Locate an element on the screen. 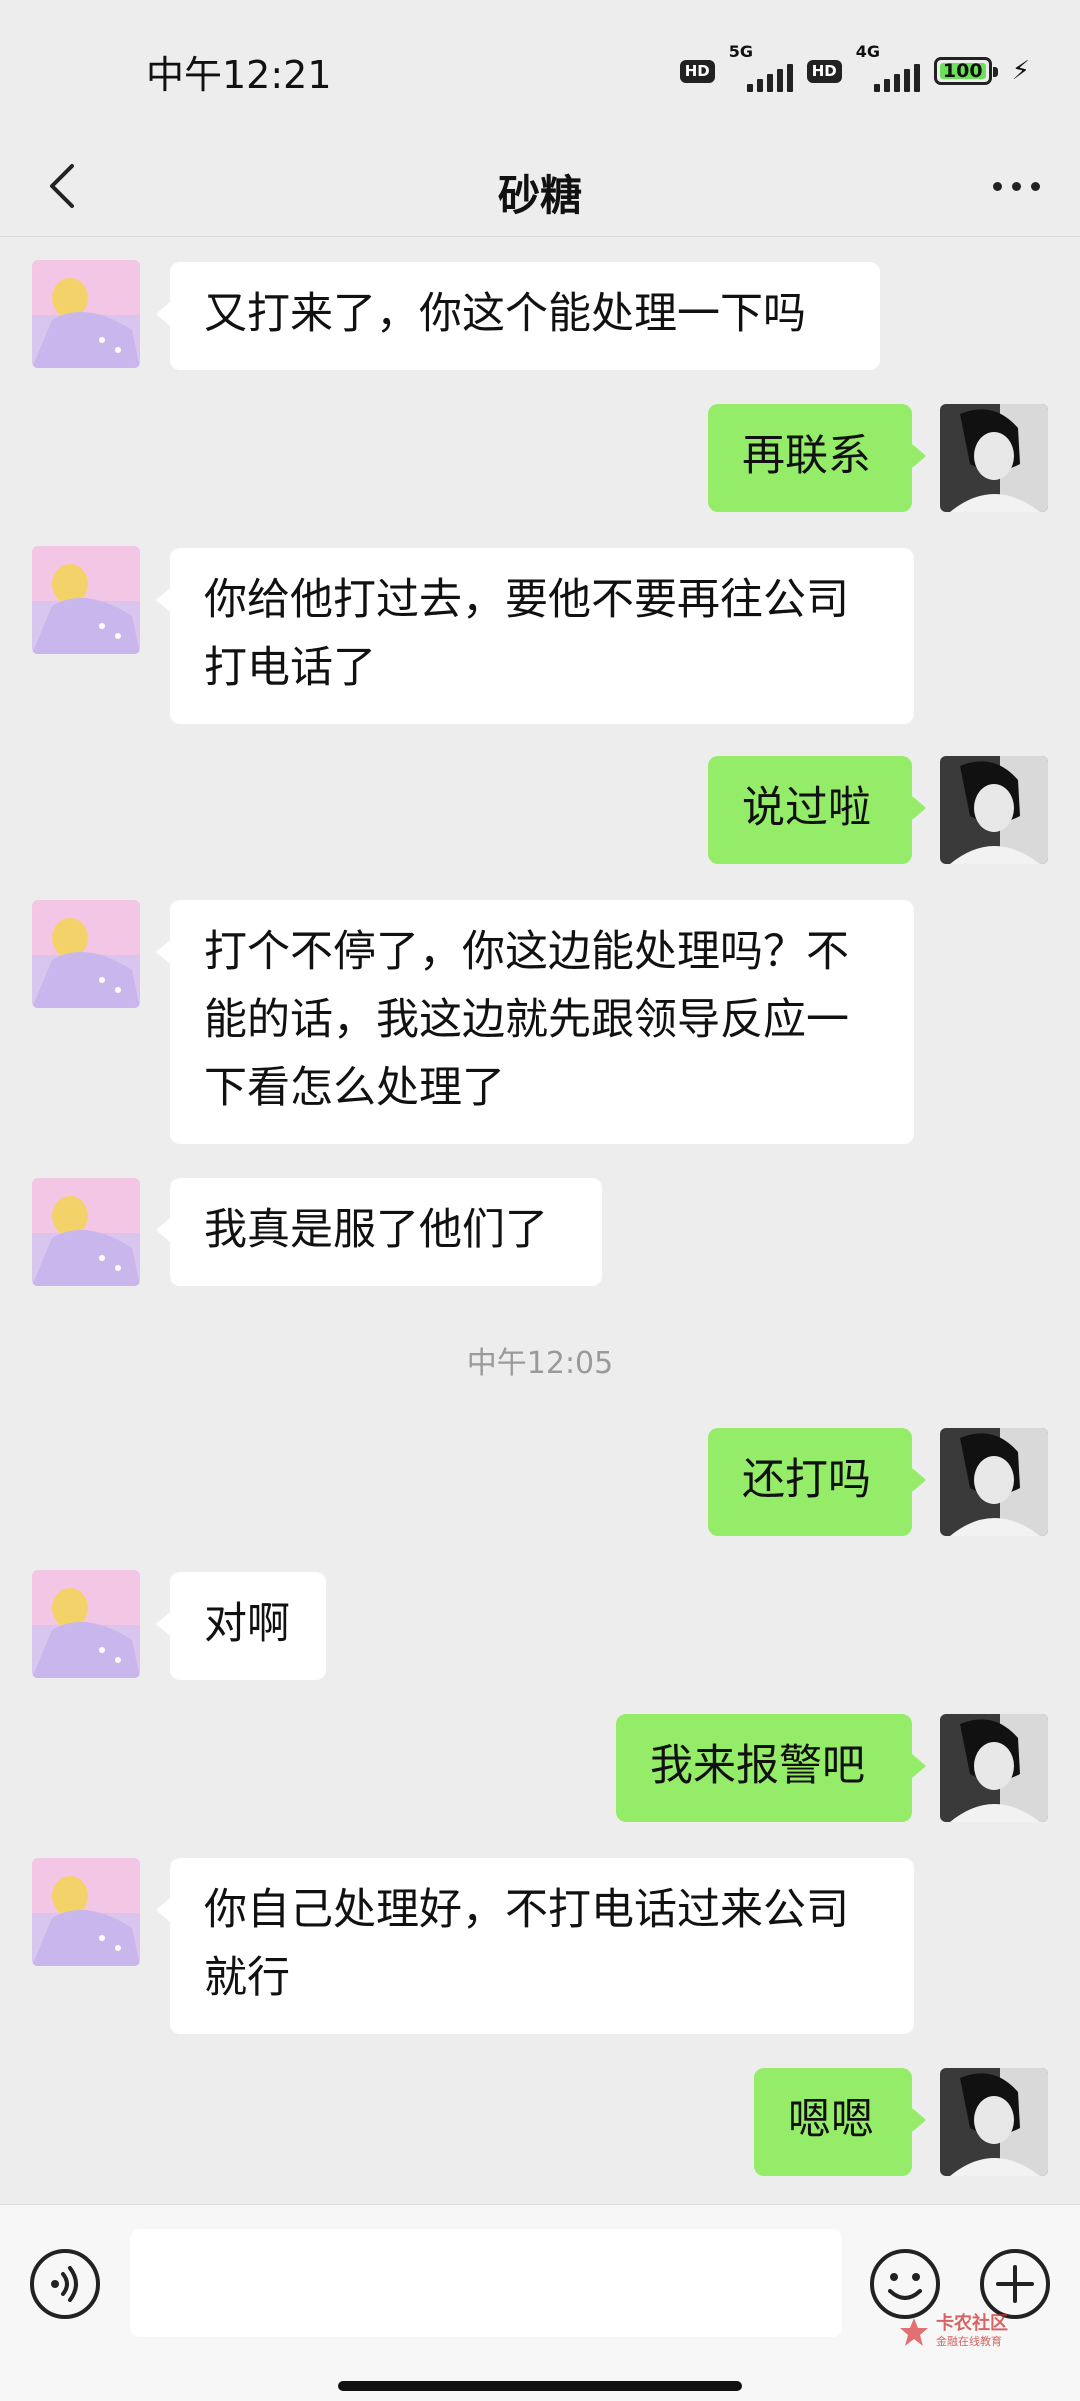 The height and width of the screenshot is (2401, 1080). more-actions-button is located at coordinates (1015, 2284).